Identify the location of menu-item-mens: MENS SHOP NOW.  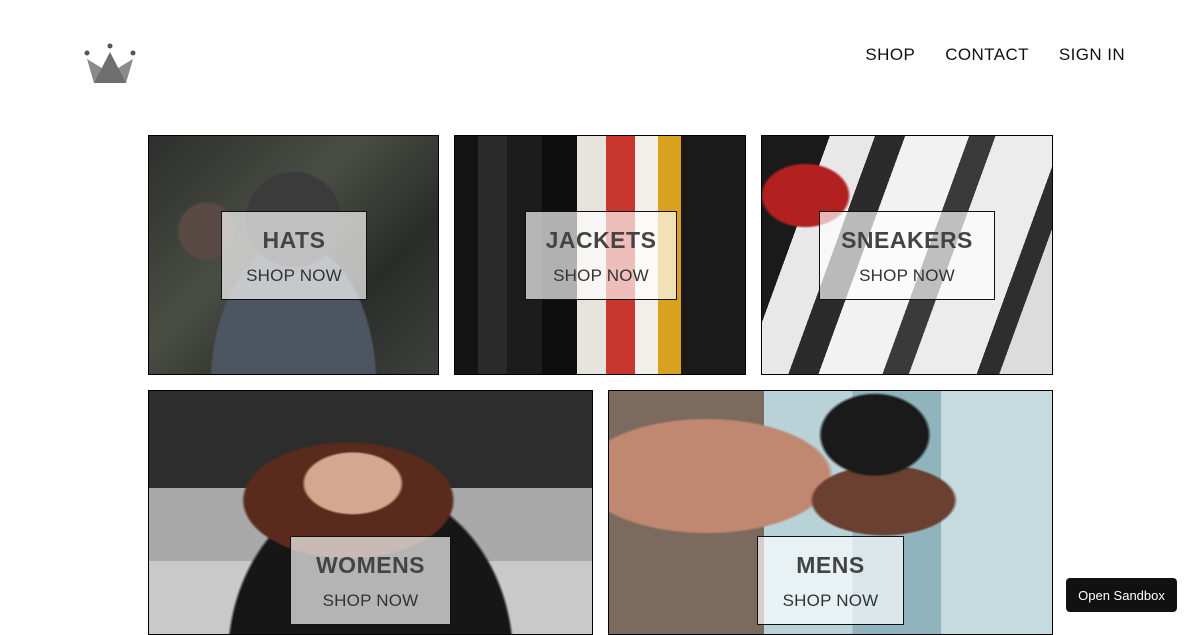
(830, 512).